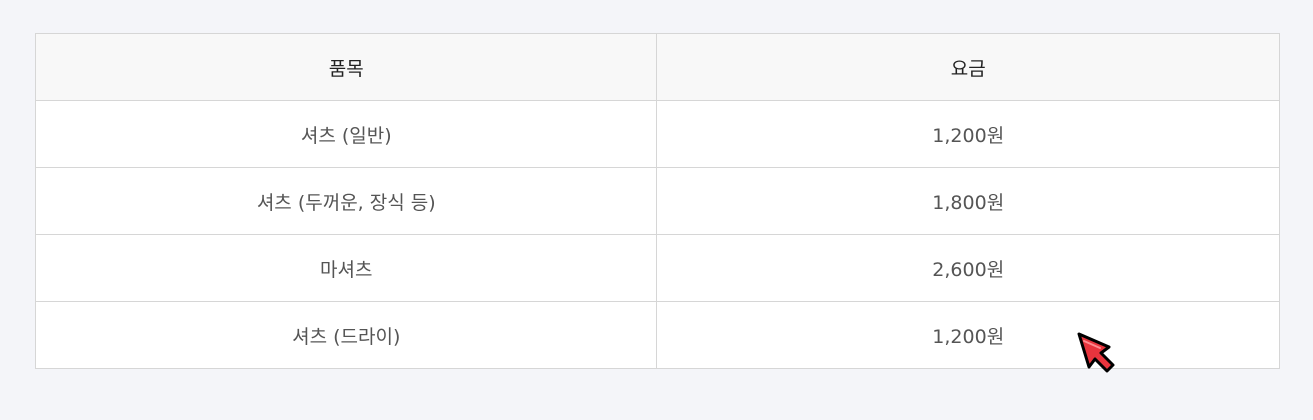 Image resolution: width=1313 pixels, height=420 pixels. I want to click on item-cell: 셔츠 (드라이), so click(346, 335).